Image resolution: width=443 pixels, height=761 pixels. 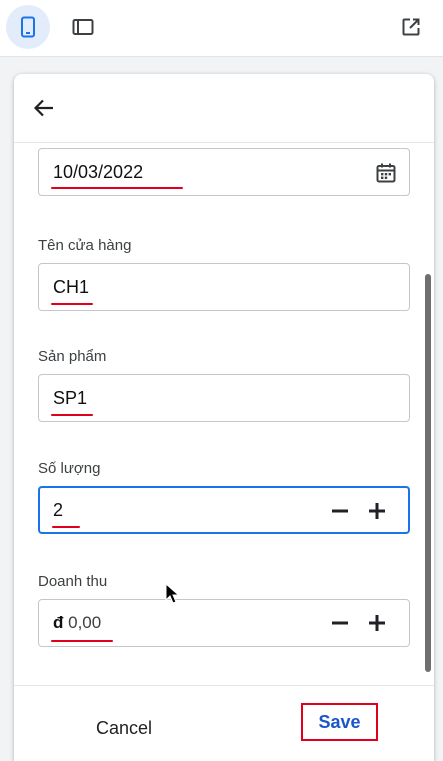 What do you see at coordinates (224, 623) in the screenshot?
I see `revenue-stepper: đ 0,00` at bounding box center [224, 623].